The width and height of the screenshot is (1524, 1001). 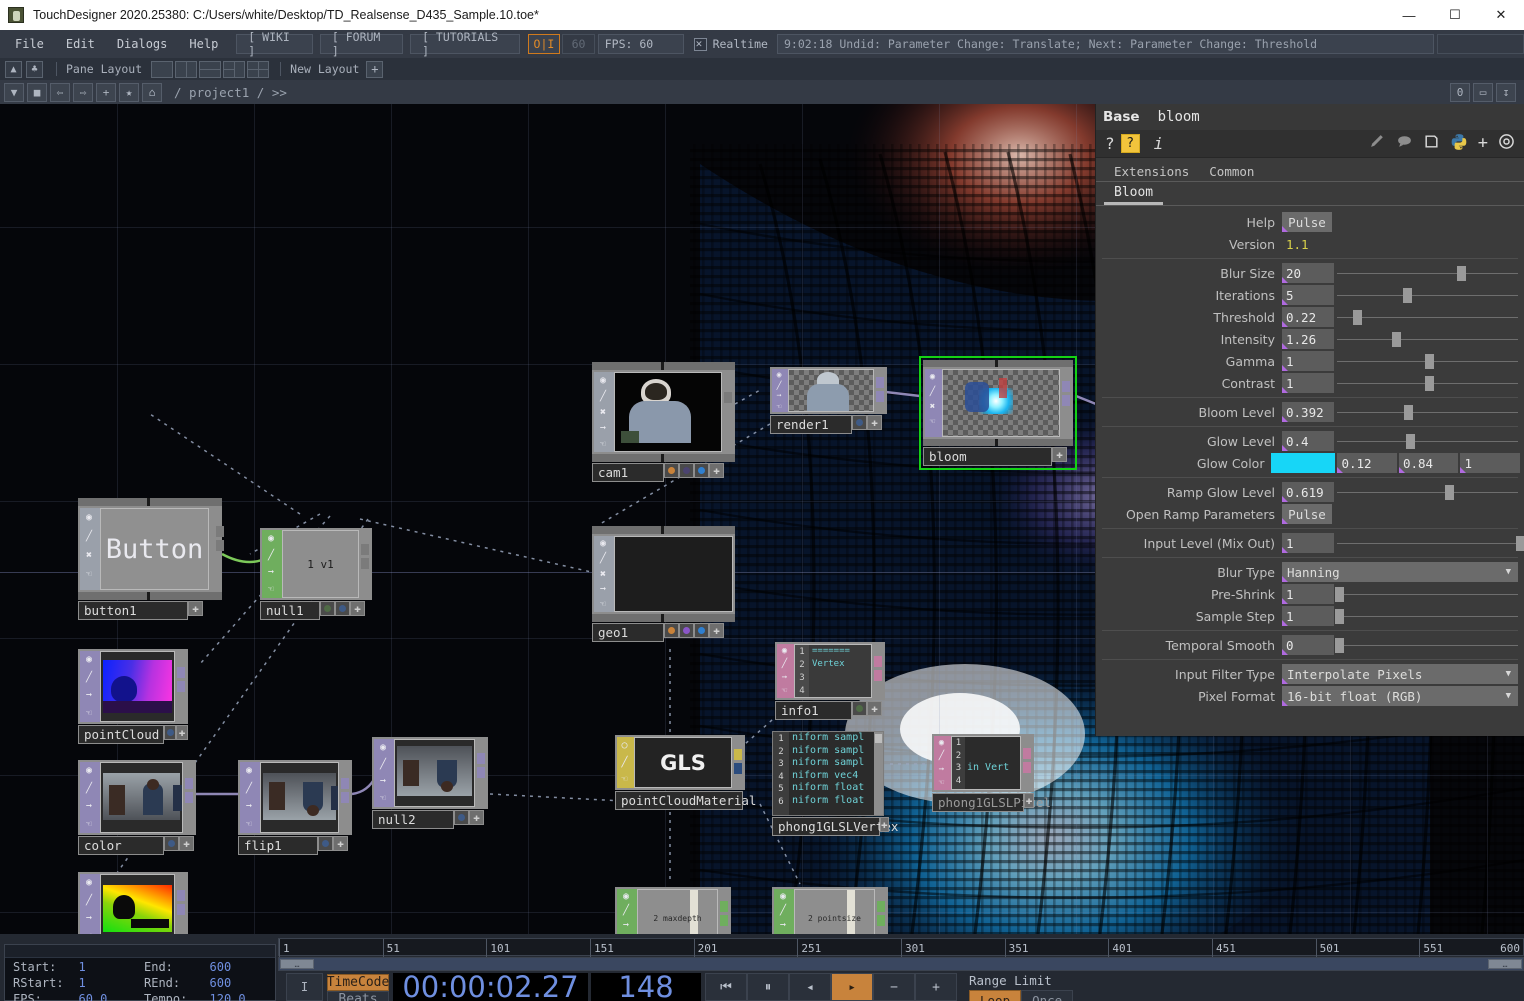 I want to click on chop-viewer: 1 v1, so click(x=320, y=564).